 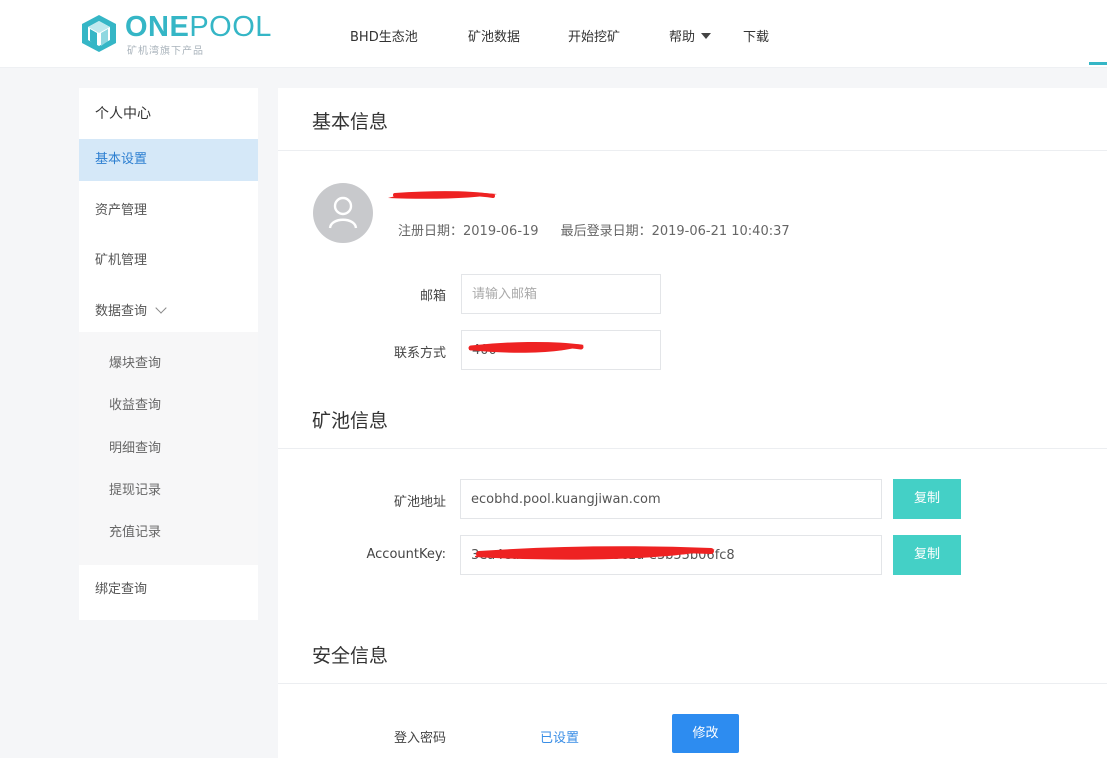 What do you see at coordinates (432, 296) in the screenshot?
I see `email-label: 邮箱` at bounding box center [432, 296].